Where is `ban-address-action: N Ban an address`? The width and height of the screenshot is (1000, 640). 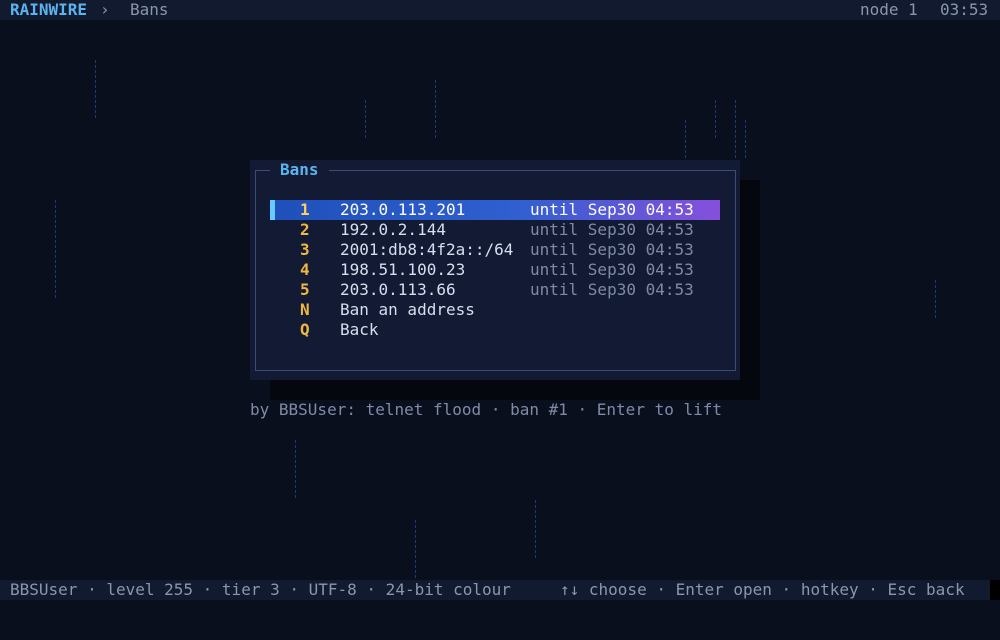 ban-address-action: N Ban an address is located at coordinates (495, 310).